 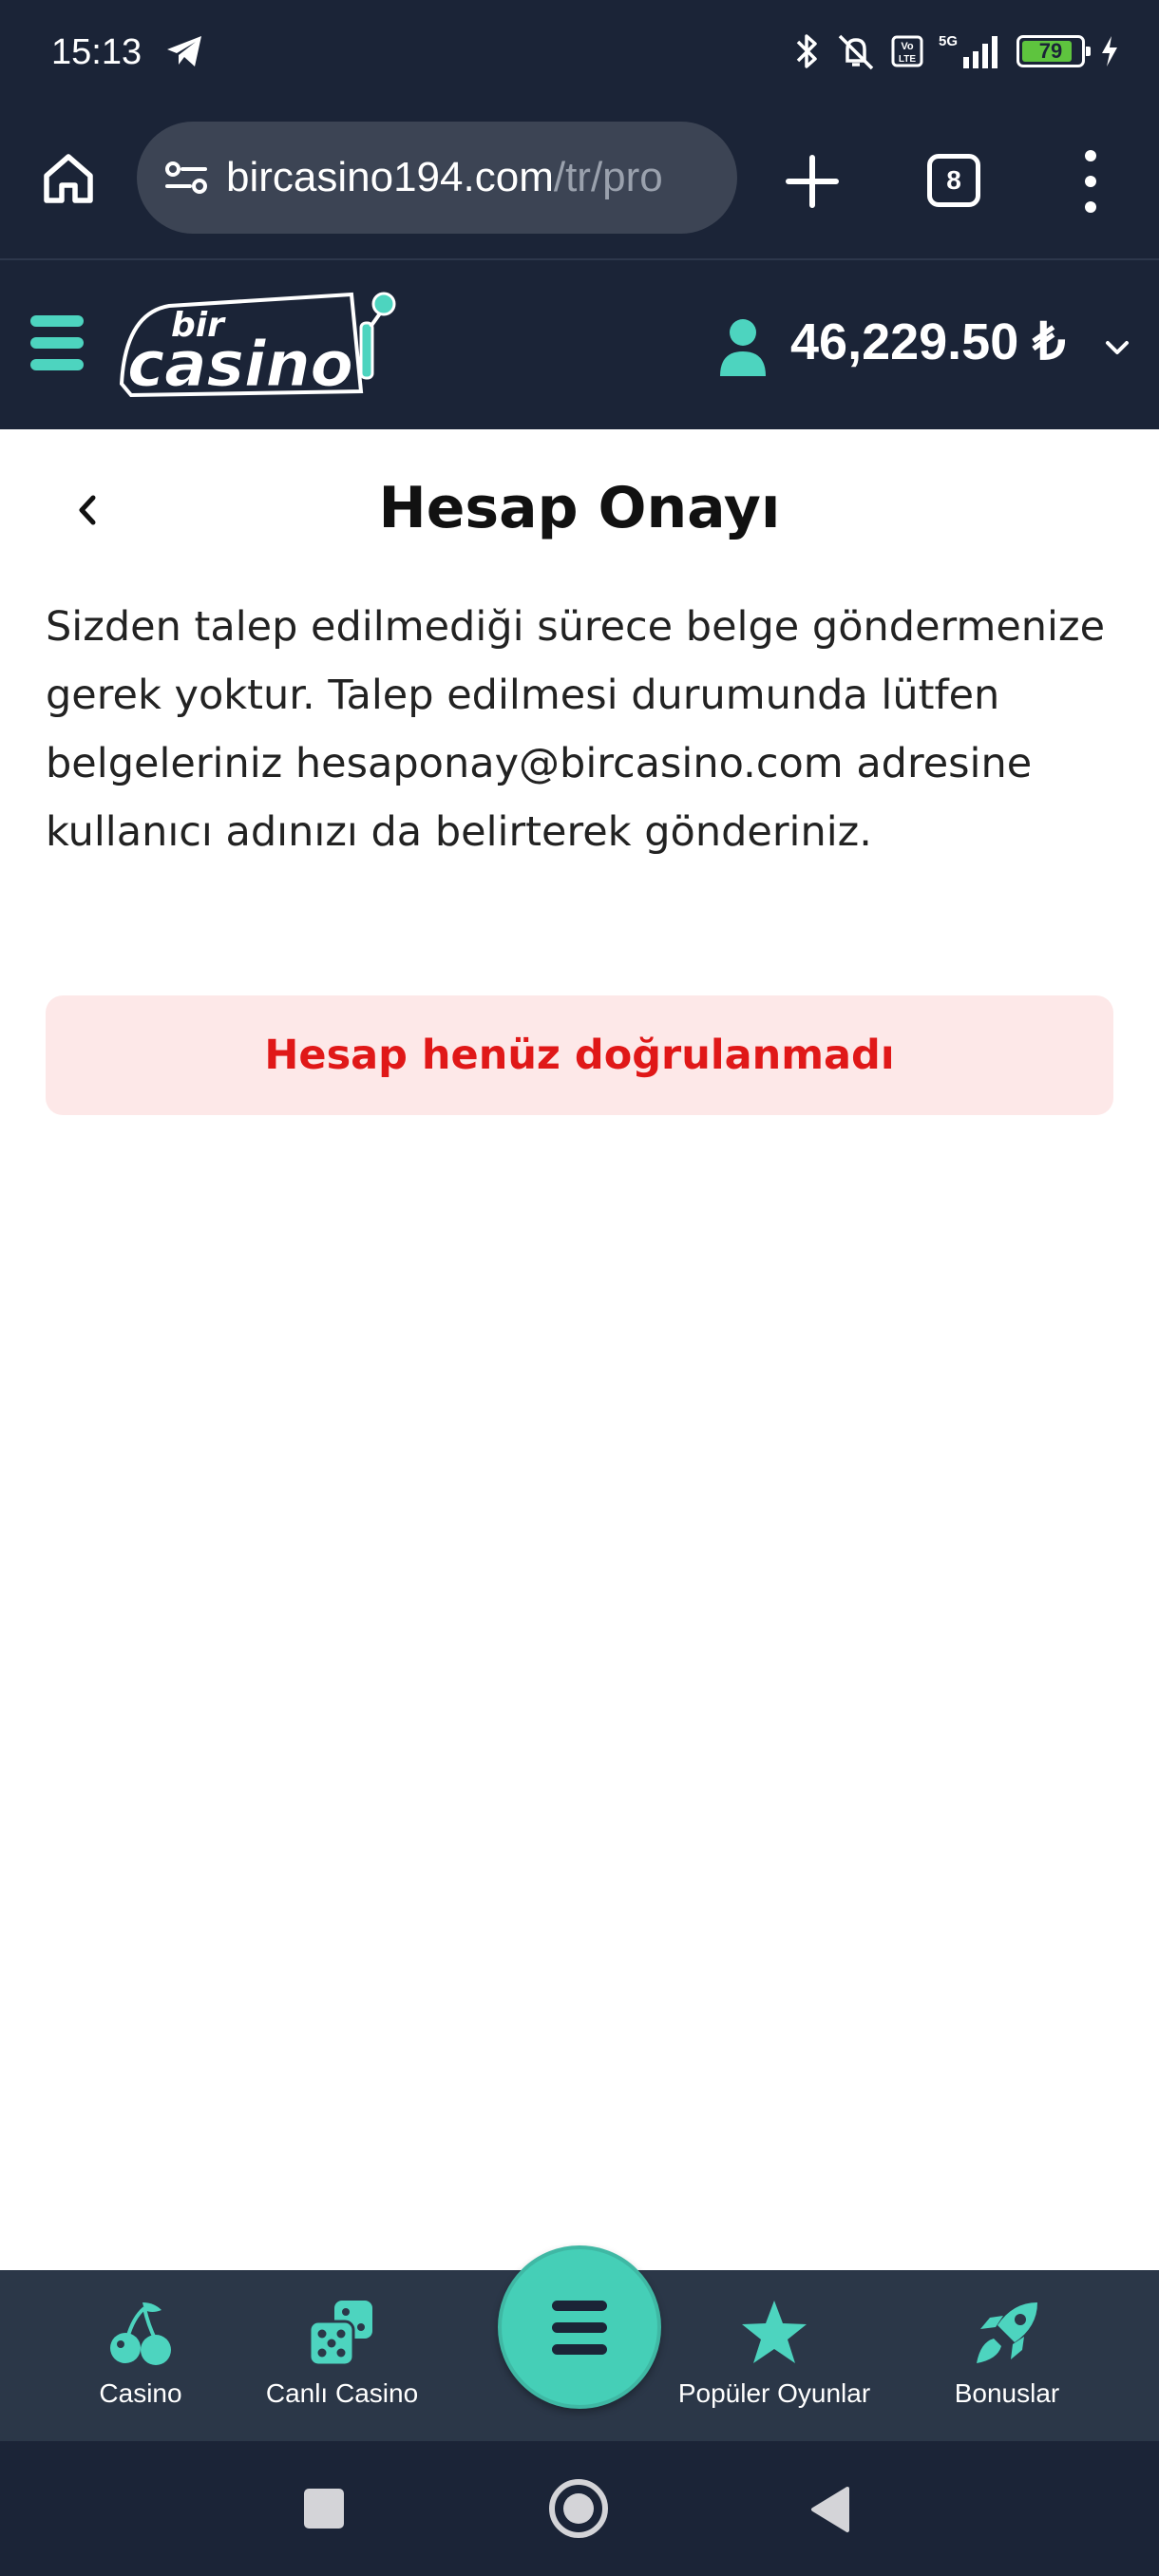 What do you see at coordinates (968, 50) in the screenshot?
I see `signal-5g-icon: 5G` at bounding box center [968, 50].